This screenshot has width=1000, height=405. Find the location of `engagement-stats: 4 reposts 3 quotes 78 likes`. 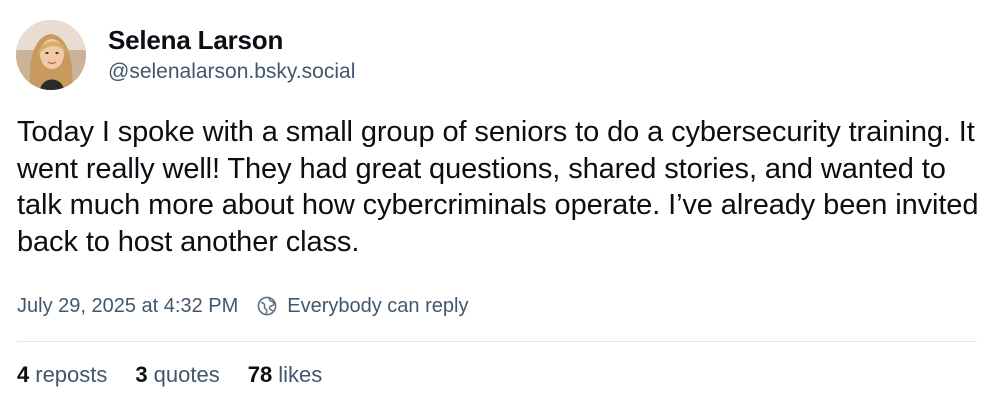

engagement-stats: 4 reposts 3 quotes 78 likes is located at coordinates (183, 375).